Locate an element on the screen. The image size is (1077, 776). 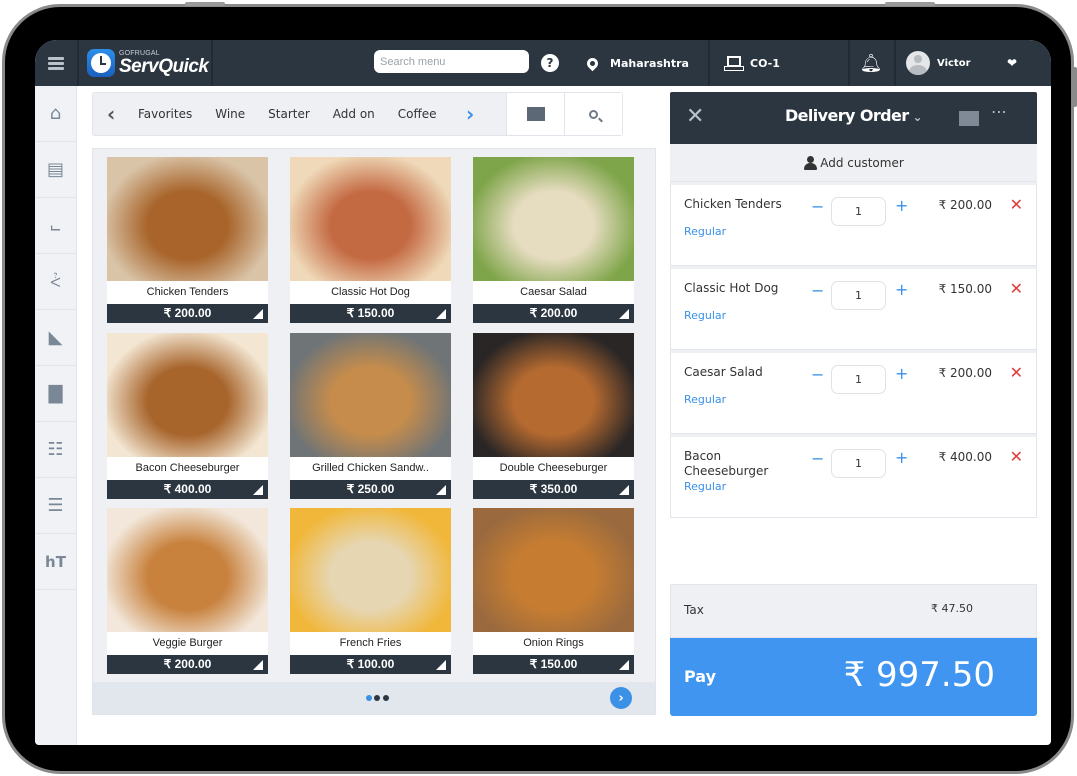
sidebar-item-kitchen: ◣ is located at coordinates (55, 338).